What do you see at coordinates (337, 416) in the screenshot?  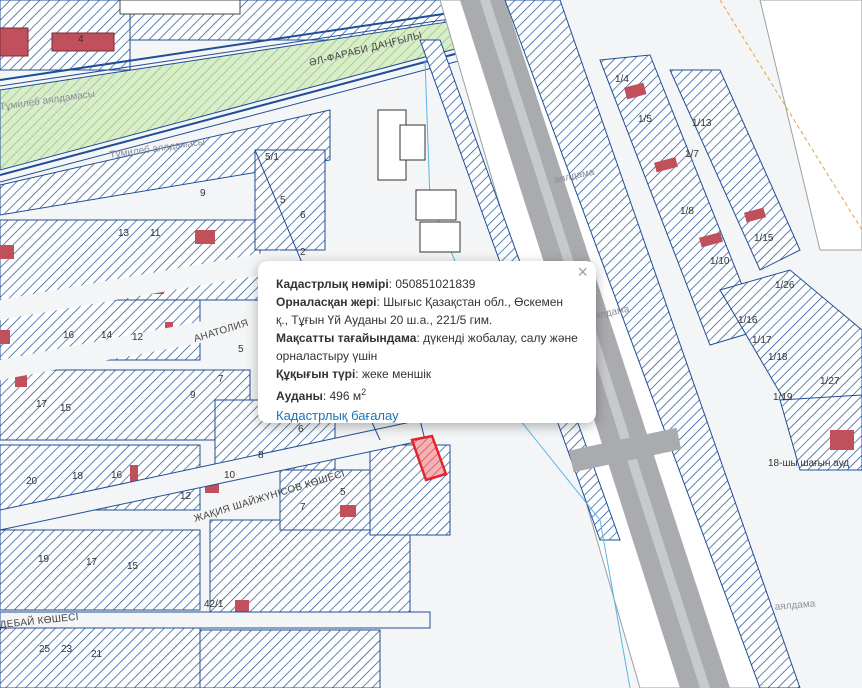 I see `cadastral-valuation-link: Кадастрлық бағалау` at bounding box center [337, 416].